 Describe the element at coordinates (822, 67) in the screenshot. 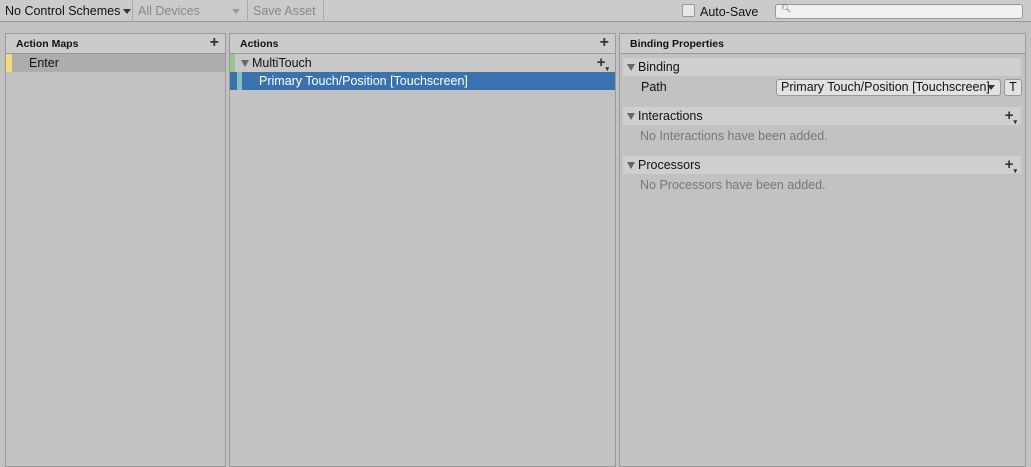

I see `binding-section-header: Binding` at that location.